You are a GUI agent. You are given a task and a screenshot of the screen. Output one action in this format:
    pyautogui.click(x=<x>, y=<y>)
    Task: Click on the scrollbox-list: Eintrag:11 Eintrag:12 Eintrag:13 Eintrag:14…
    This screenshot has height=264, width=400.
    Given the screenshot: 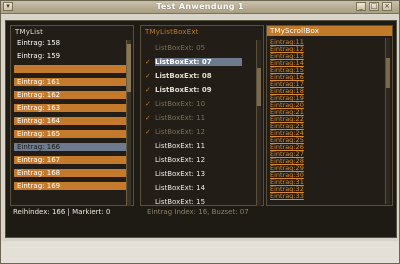 What is the action you would take?
    pyautogui.click(x=310, y=121)
    